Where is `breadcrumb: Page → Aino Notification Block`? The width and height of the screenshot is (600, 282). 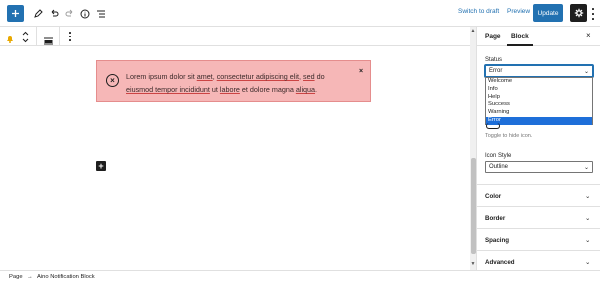 breadcrumb: Page → Aino Notification Block is located at coordinates (300, 276).